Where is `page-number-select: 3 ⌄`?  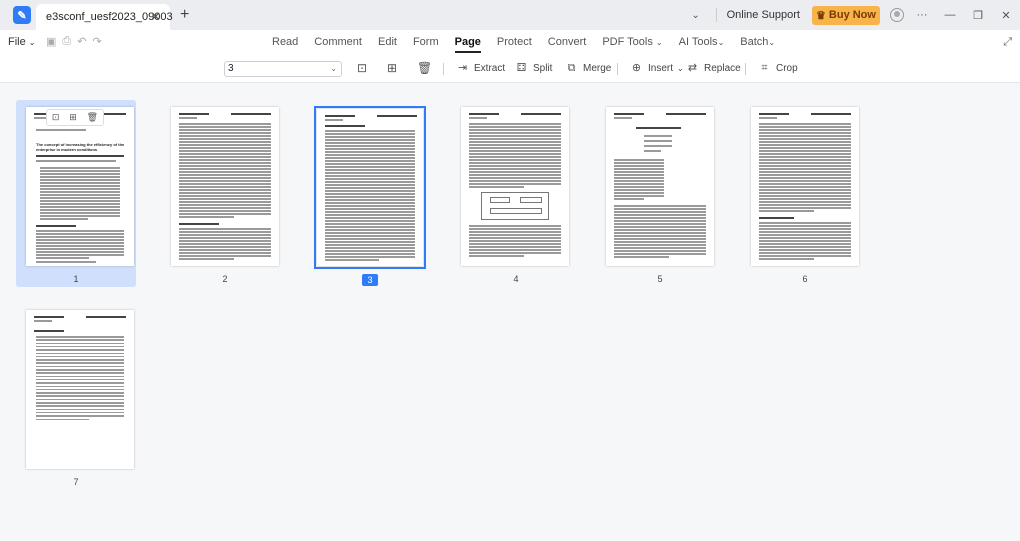 page-number-select: 3 ⌄ is located at coordinates (283, 69).